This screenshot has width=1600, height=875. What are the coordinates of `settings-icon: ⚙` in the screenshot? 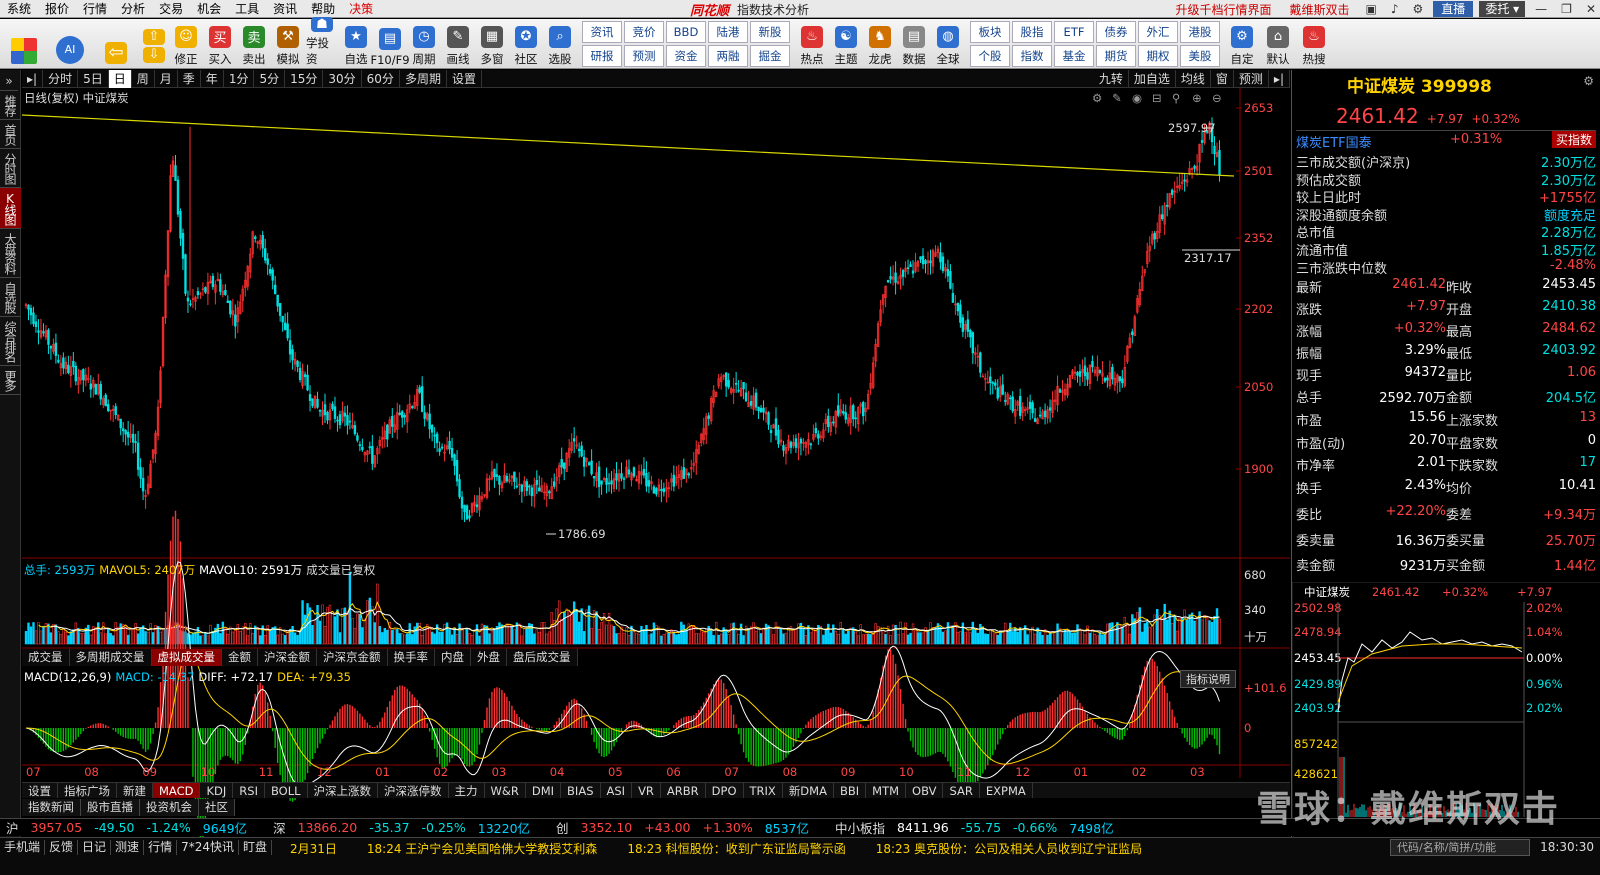 It's located at (1418, 9).